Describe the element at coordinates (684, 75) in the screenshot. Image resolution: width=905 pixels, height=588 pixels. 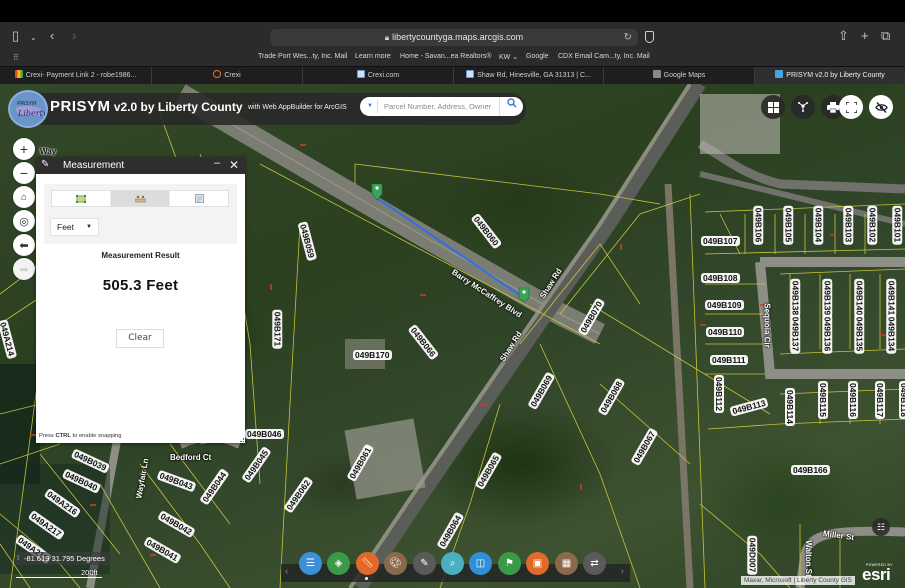
I see `tab-label: Google Maps` at that location.